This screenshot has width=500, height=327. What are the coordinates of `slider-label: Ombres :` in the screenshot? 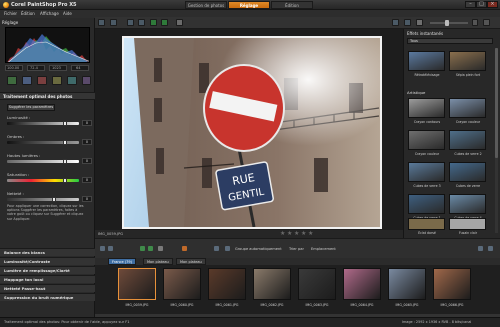 It's located at (16, 136).